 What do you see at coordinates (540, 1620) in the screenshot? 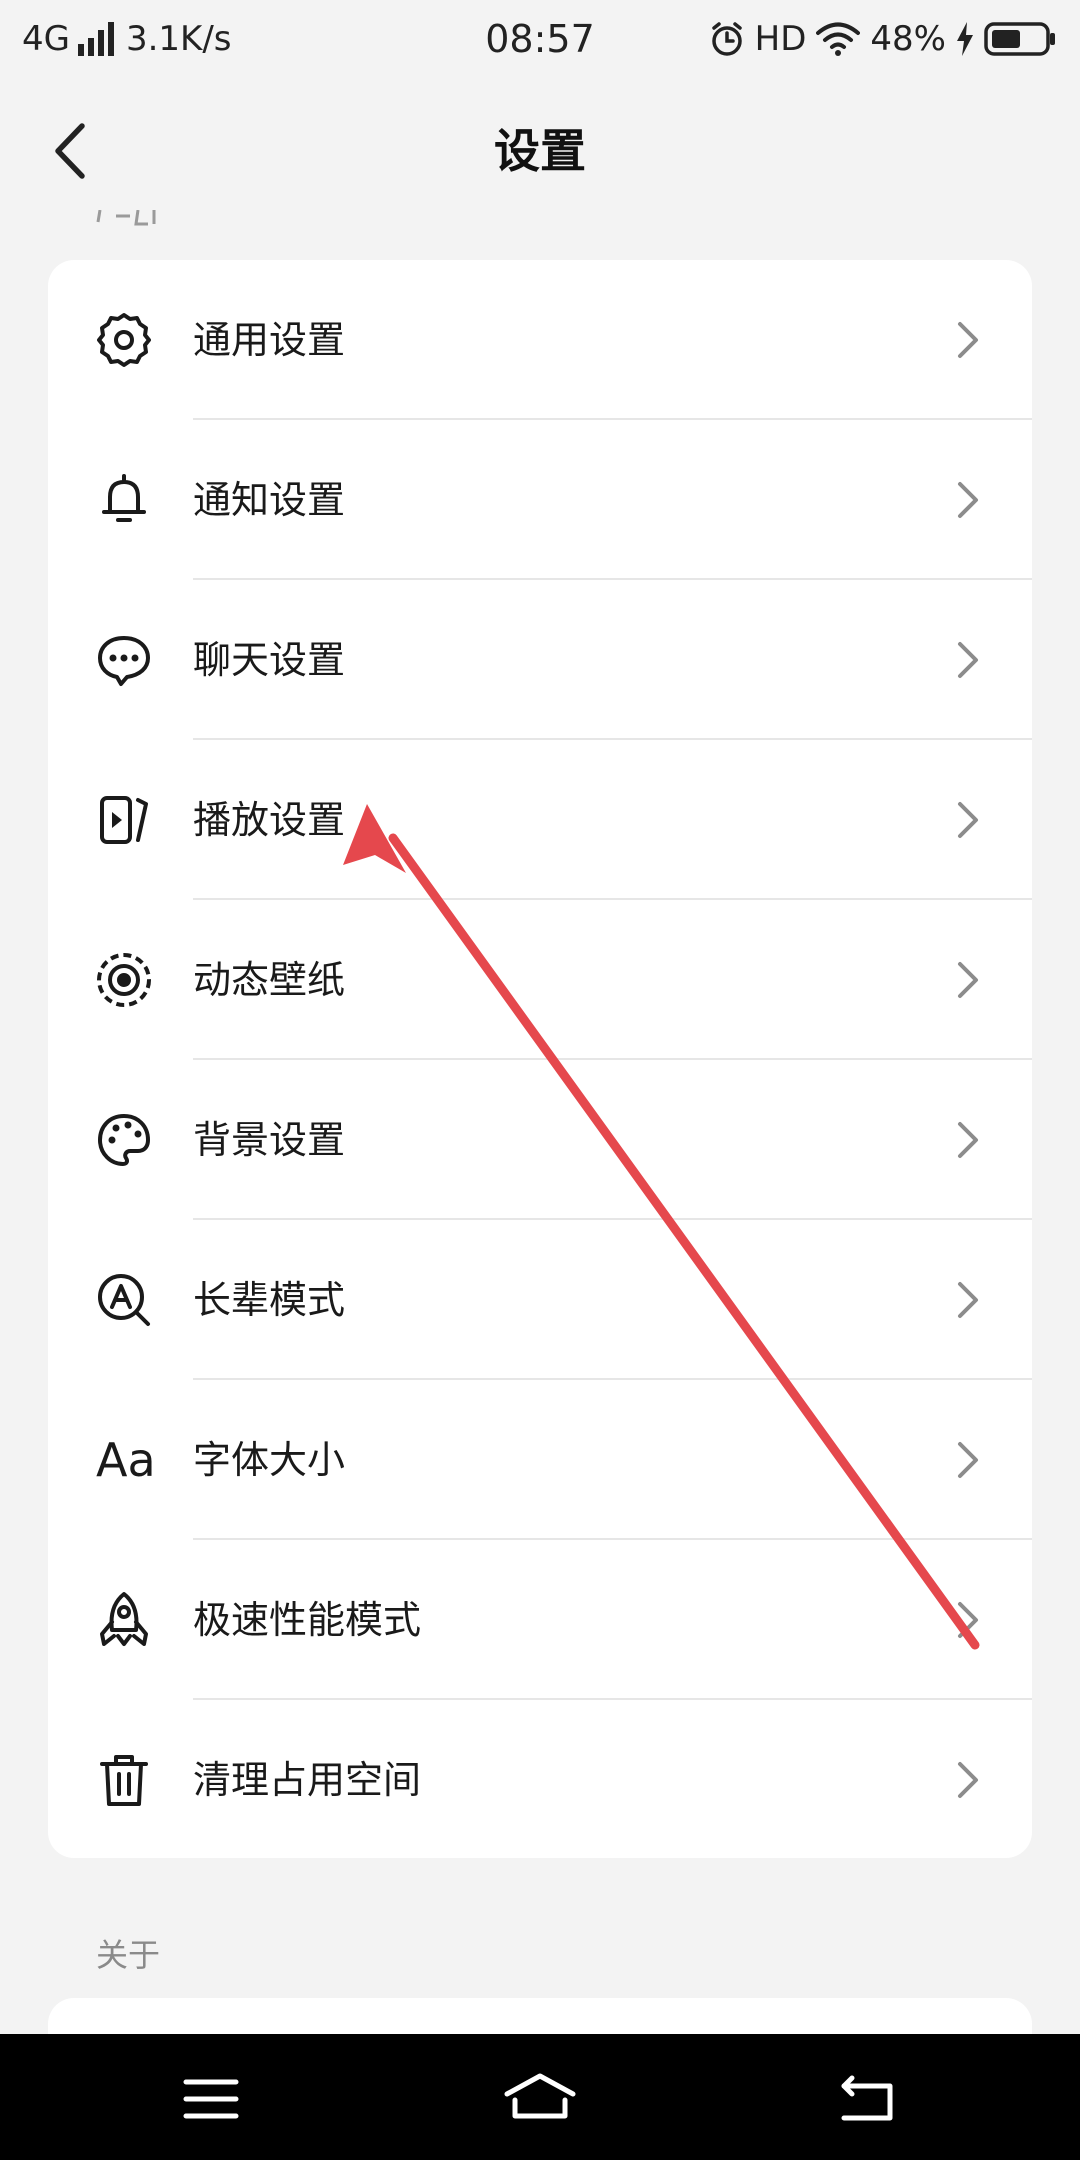
I see `setting-row-performance-mode: 极速性能模式` at bounding box center [540, 1620].